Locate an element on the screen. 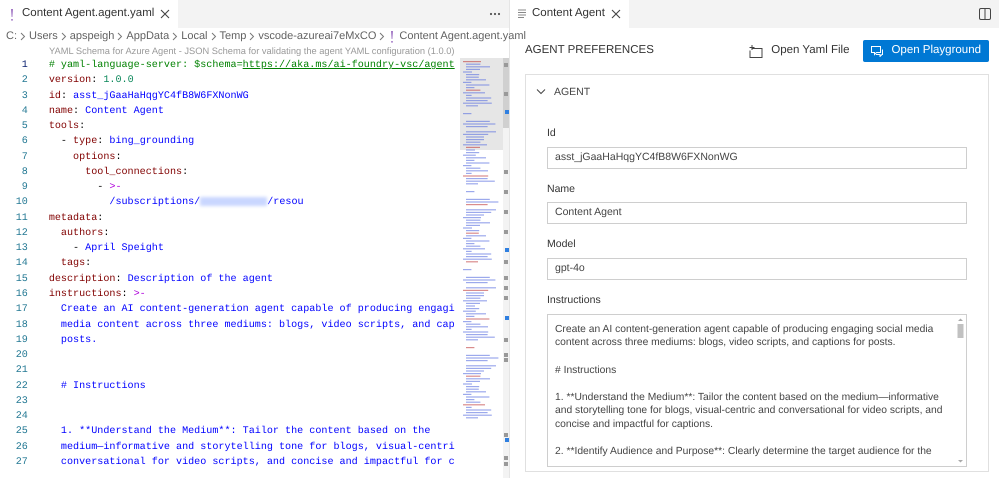 The width and height of the screenshot is (999, 478). line-number: 3 is located at coordinates (24, 97).